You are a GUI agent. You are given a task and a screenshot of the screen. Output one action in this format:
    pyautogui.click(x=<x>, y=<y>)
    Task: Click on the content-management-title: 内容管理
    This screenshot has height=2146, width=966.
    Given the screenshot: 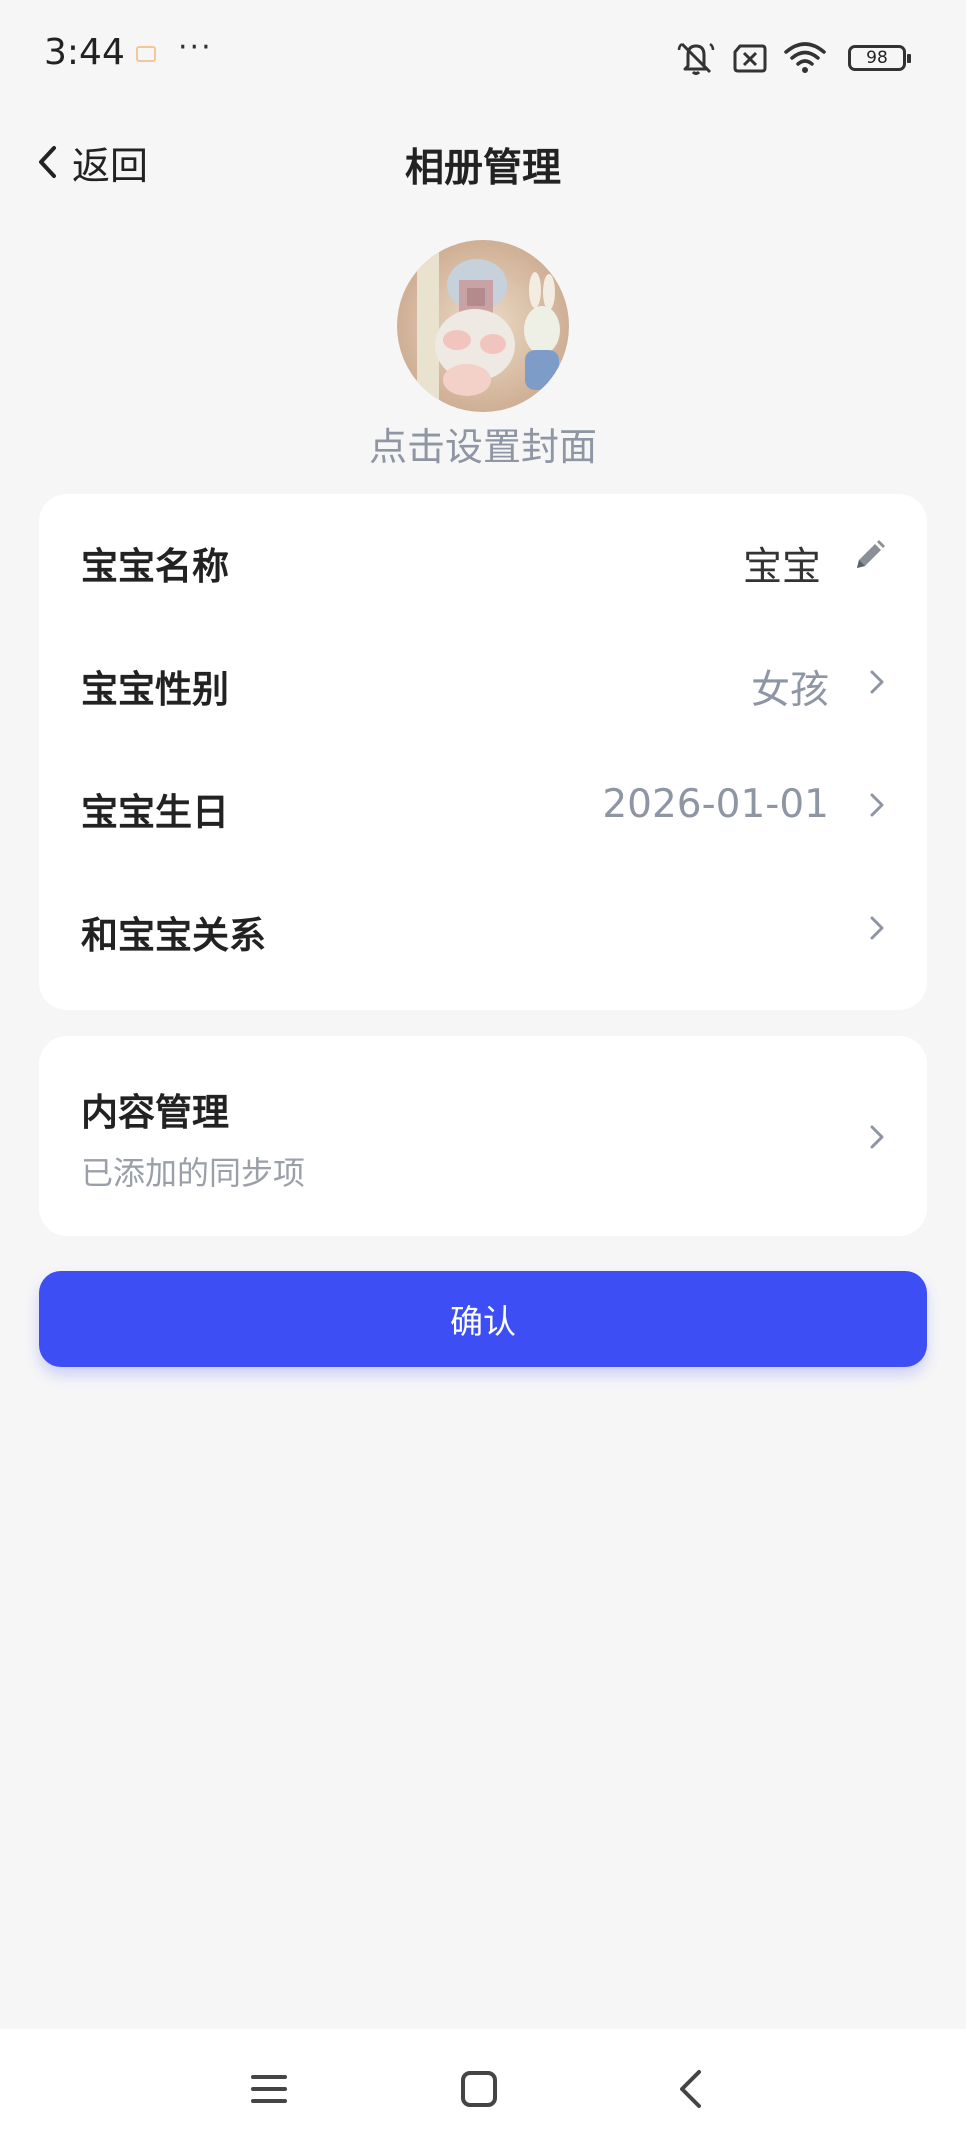 What is the action you would take?
    pyautogui.click(x=155, y=1112)
    